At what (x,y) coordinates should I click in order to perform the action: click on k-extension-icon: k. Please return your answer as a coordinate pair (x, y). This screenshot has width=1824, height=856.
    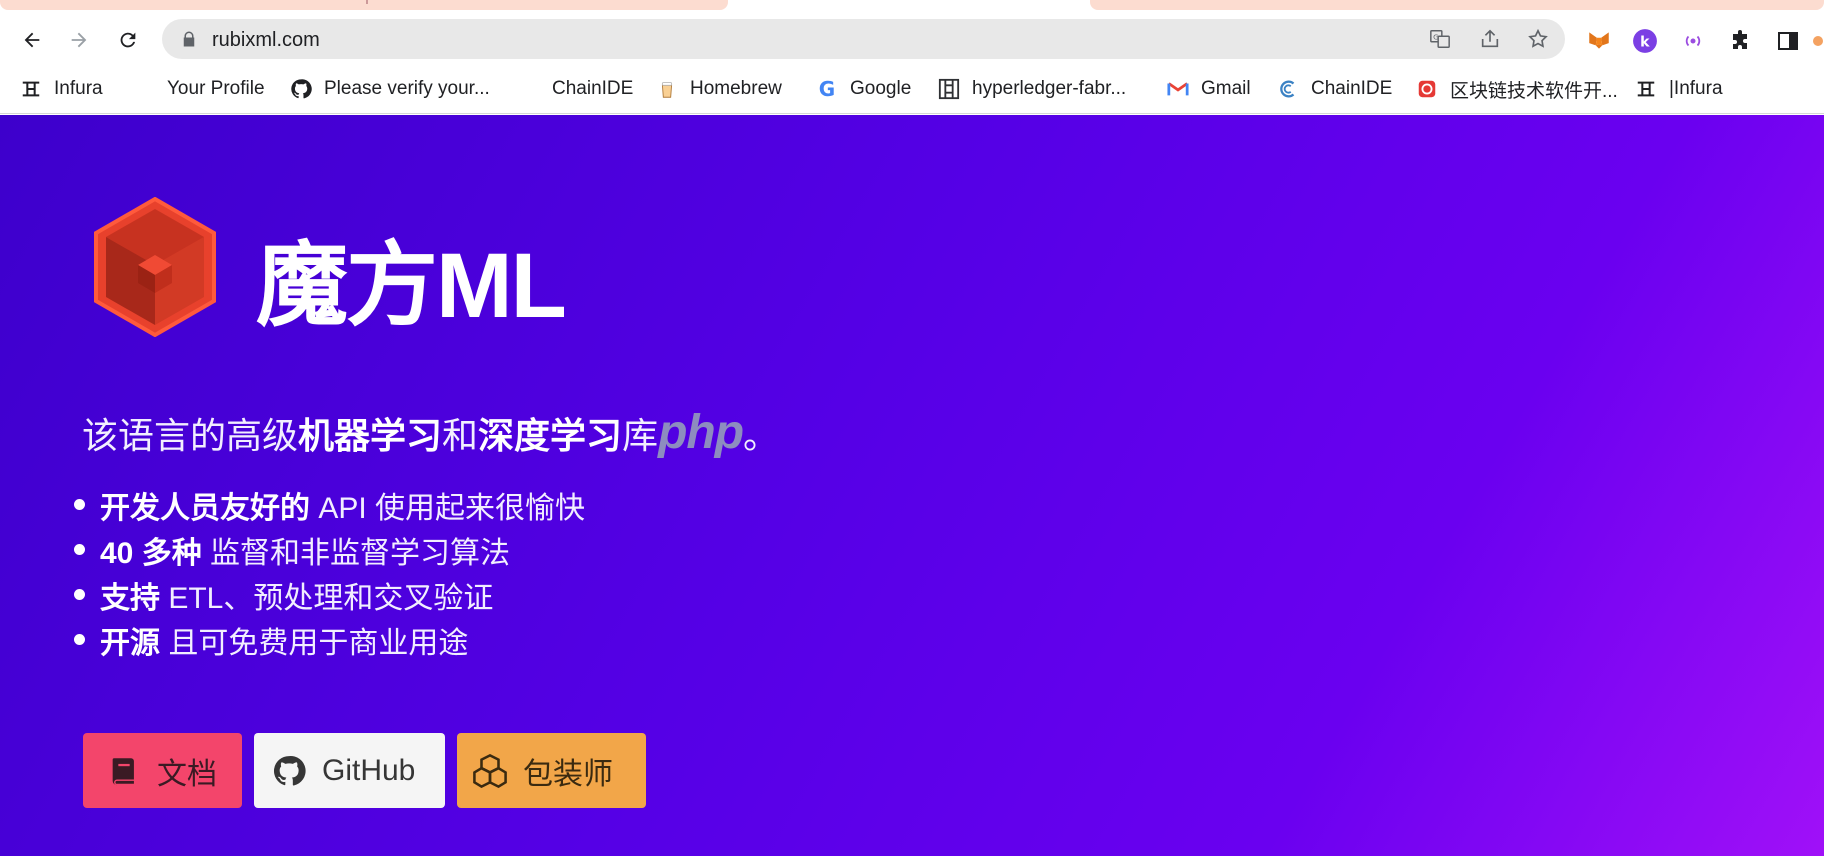
    Looking at the image, I should click on (1645, 41).